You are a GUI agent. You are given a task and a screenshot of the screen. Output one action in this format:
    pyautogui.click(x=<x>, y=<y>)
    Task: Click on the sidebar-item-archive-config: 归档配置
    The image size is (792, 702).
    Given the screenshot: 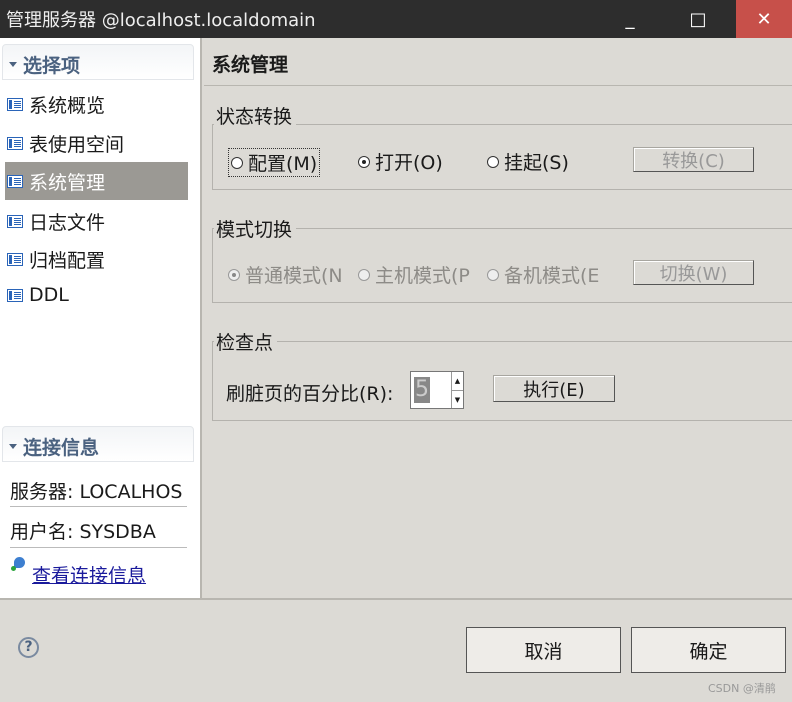 What is the action you would take?
    pyautogui.click(x=96, y=259)
    